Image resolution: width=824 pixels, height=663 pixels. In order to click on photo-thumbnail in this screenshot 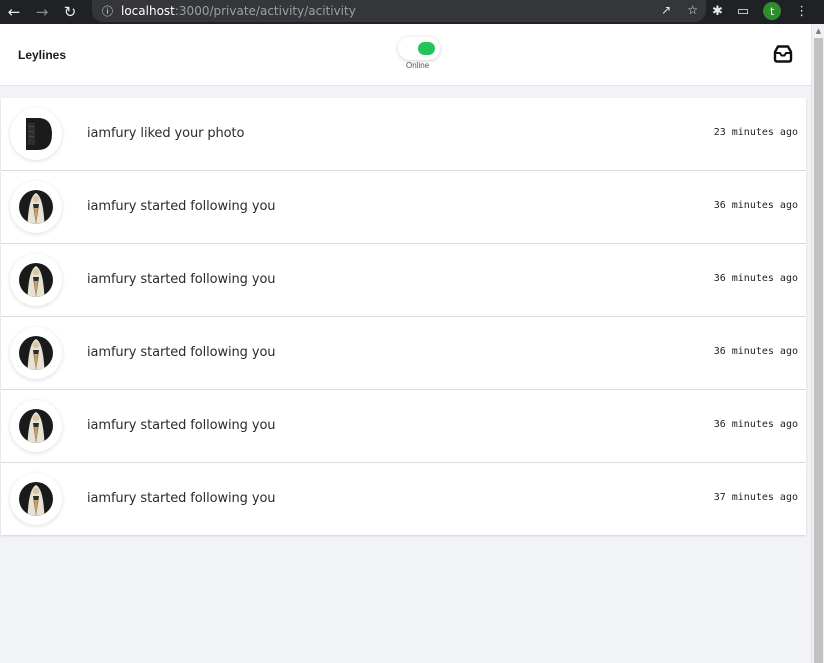, I will do `click(36, 134)`.